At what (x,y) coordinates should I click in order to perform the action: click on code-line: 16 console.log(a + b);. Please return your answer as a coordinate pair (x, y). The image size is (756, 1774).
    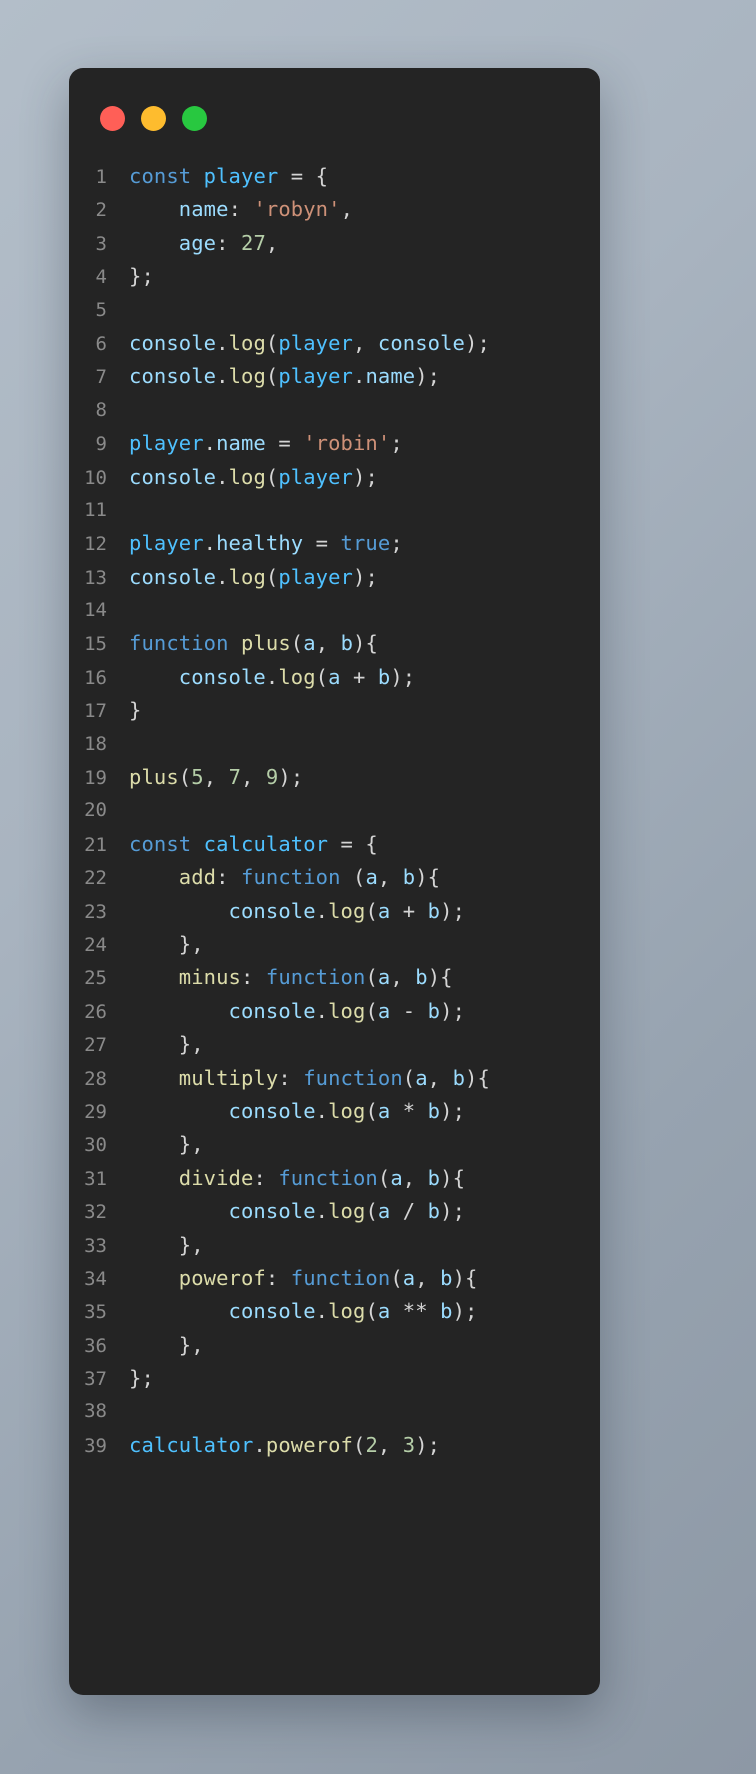
    Looking at the image, I should click on (334, 677).